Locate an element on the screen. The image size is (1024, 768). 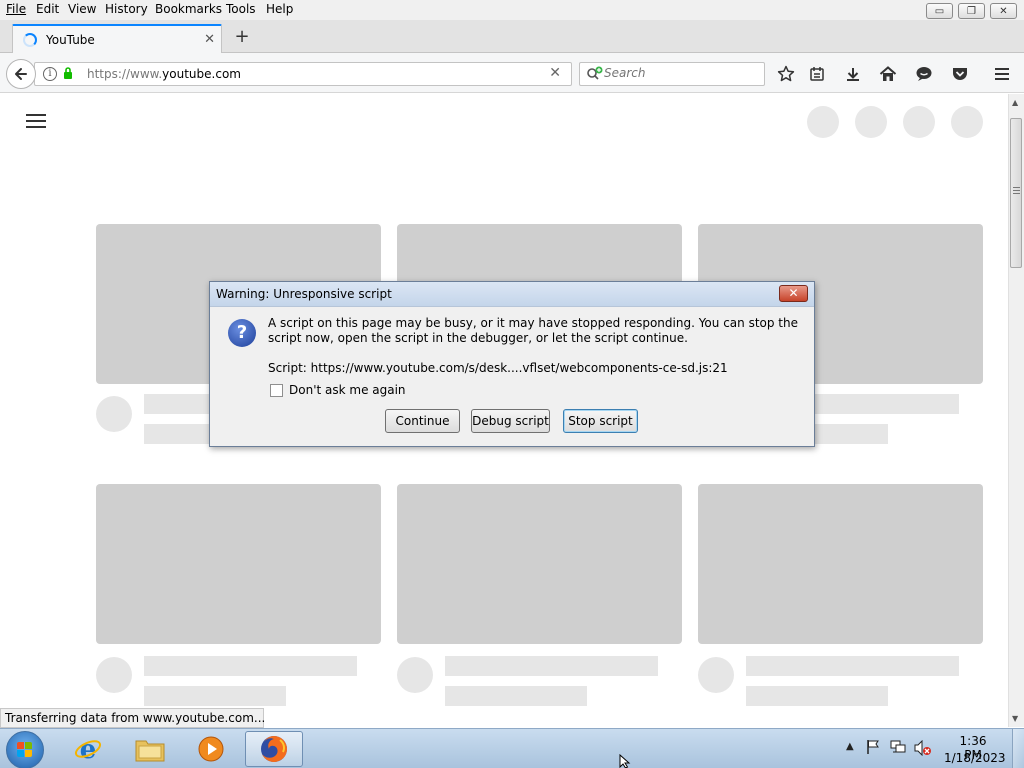
new-tab-button: + is located at coordinates (242, 36).